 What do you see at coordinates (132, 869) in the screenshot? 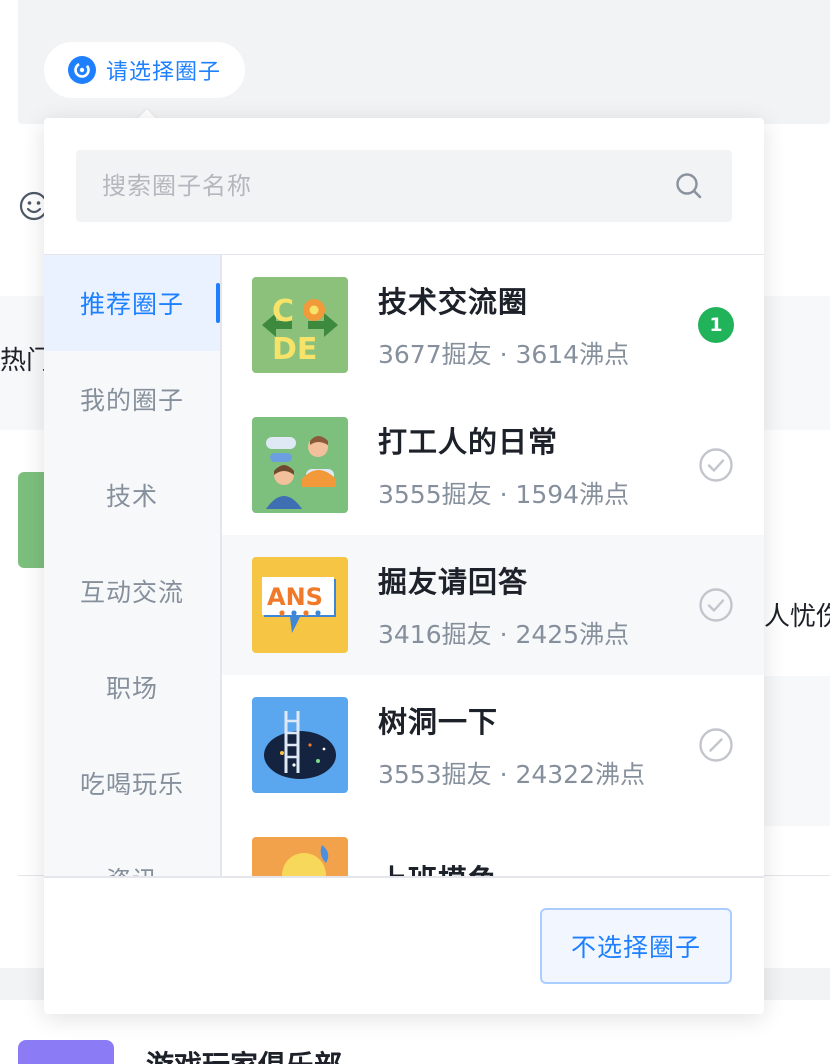
I see `category-label: 资讯` at bounding box center [132, 869].